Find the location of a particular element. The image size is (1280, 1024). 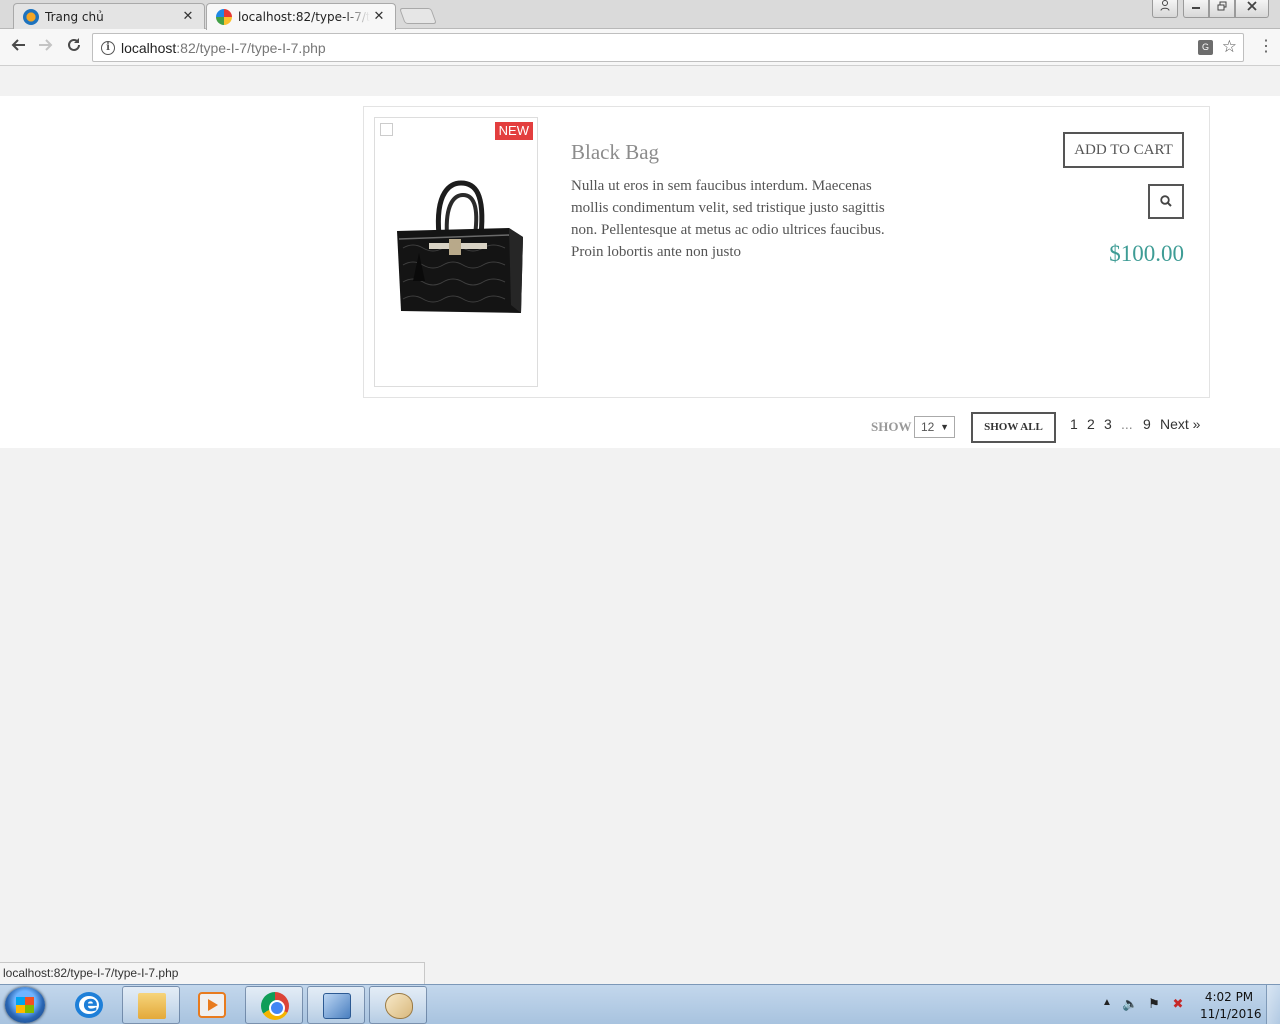

address-url: localhost:82/type-I-7/type-I-7.php is located at coordinates (223, 48).